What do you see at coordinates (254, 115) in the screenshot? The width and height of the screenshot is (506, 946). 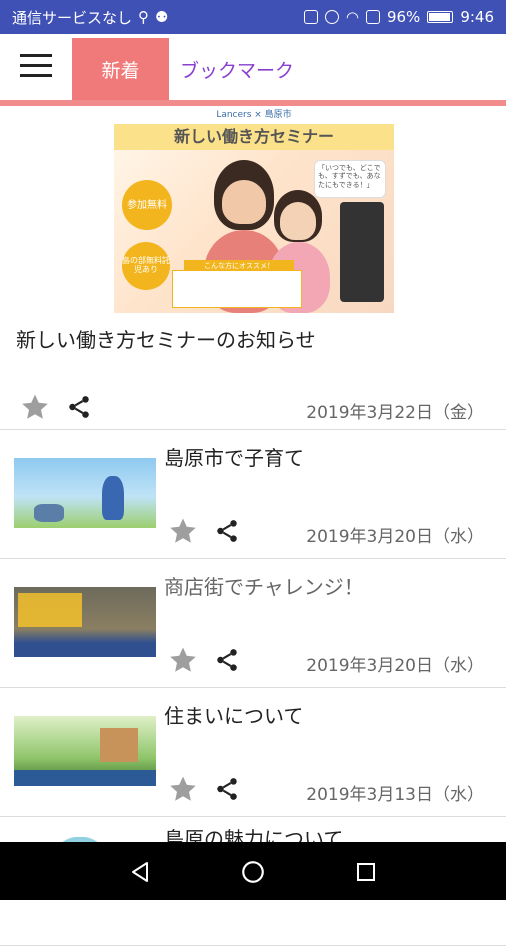 I see `banner-header: Lancers × 島原市` at bounding box center [254, 115].